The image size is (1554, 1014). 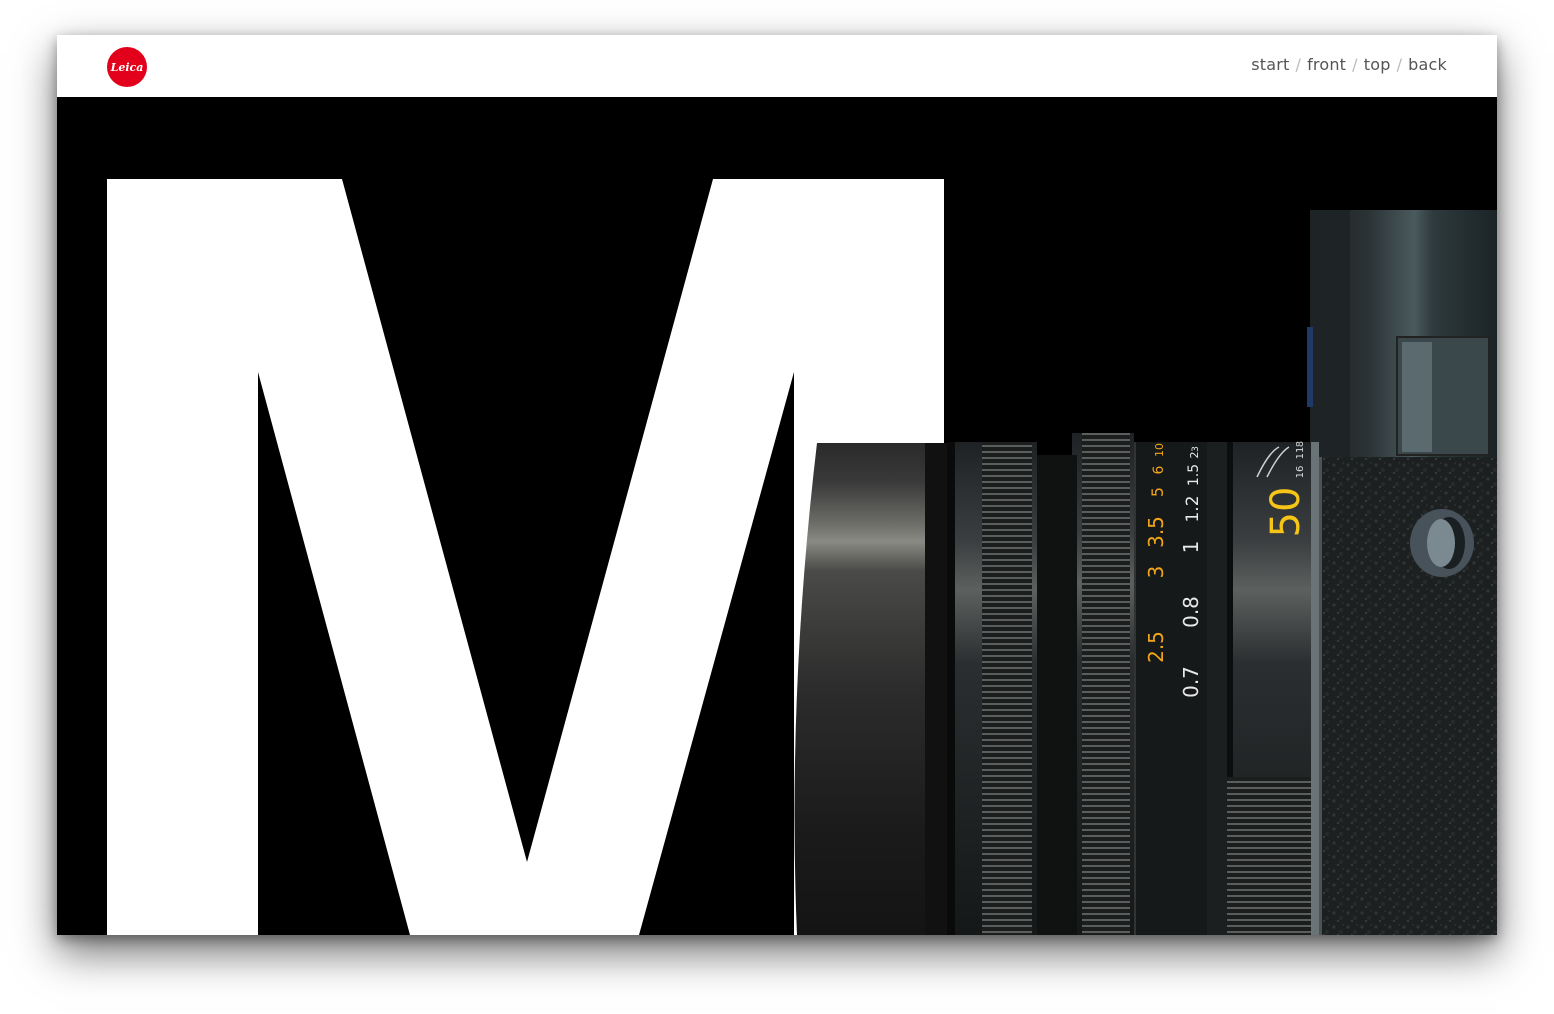 I want to click on aperture-16: 16, so click(x=1300, y=472).